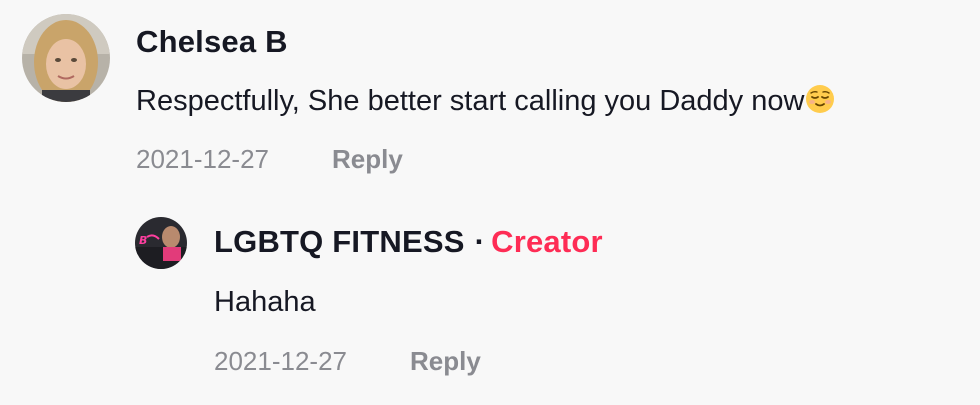 The height and width of the screenshot is (405, 980). I want to click on creator-avatar: B, so click(161, 243).